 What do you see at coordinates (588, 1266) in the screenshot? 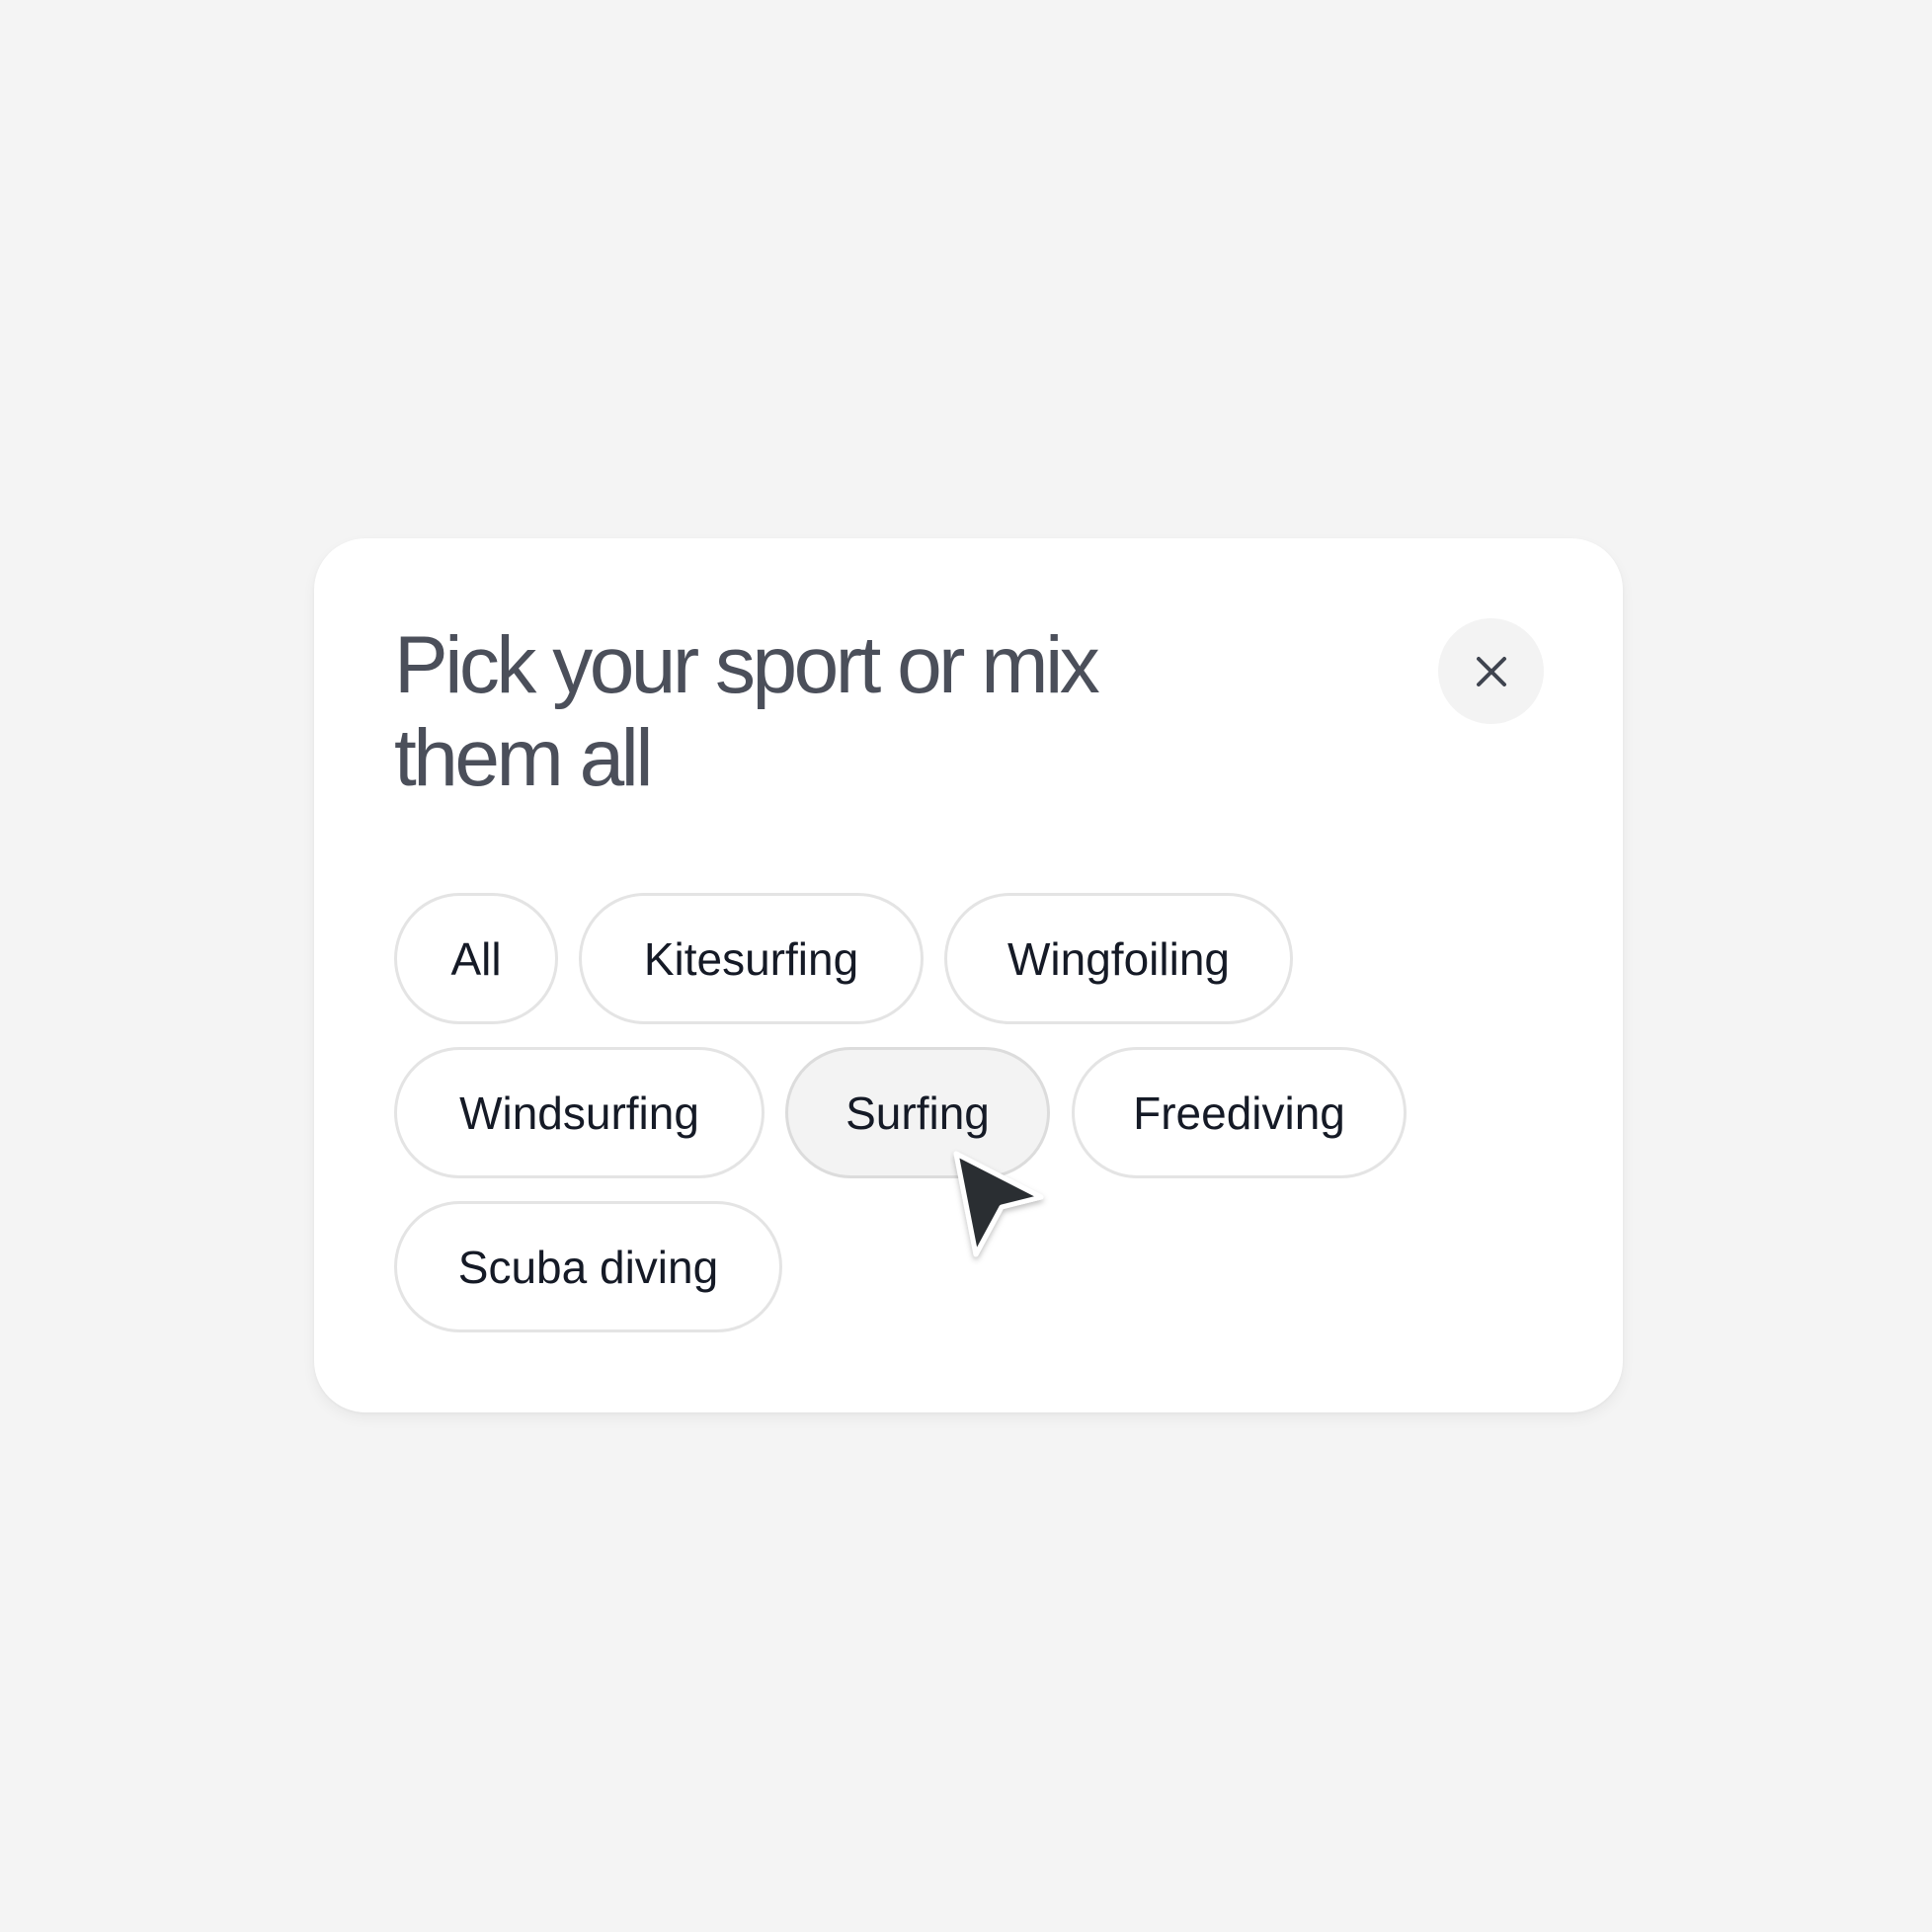
I see `chip-scuba-diving: Scuba diving` at bounding box center [588, 1266].